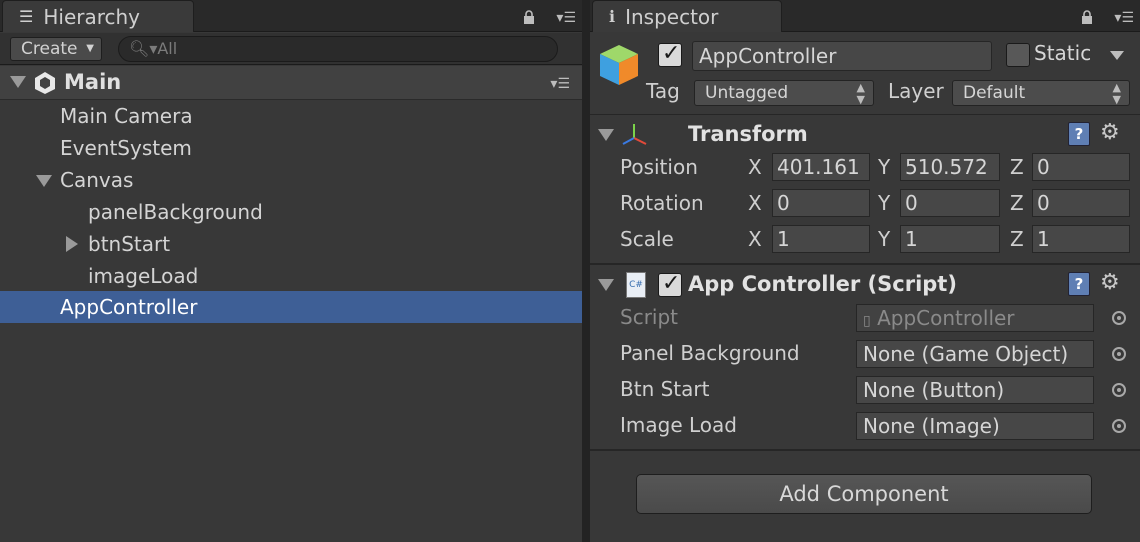 The image size is (1140, 542). What do you see at coordinates (1117, 55) in the screenshot?
I see `chevron-down-icon` at bounding box center [1117, 55].